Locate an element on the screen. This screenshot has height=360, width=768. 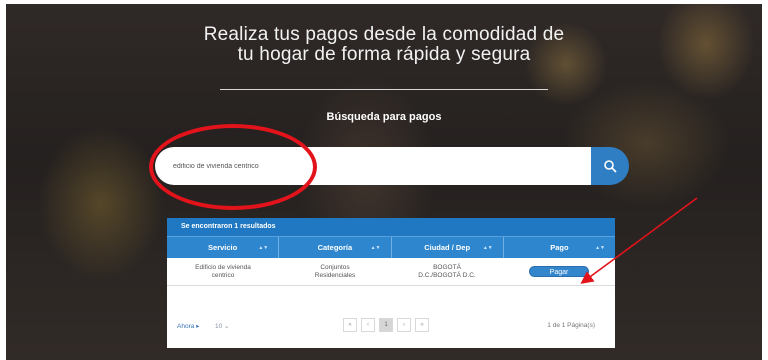
chevron-down-icon: ⌄ is located at coordinates (227, 326).